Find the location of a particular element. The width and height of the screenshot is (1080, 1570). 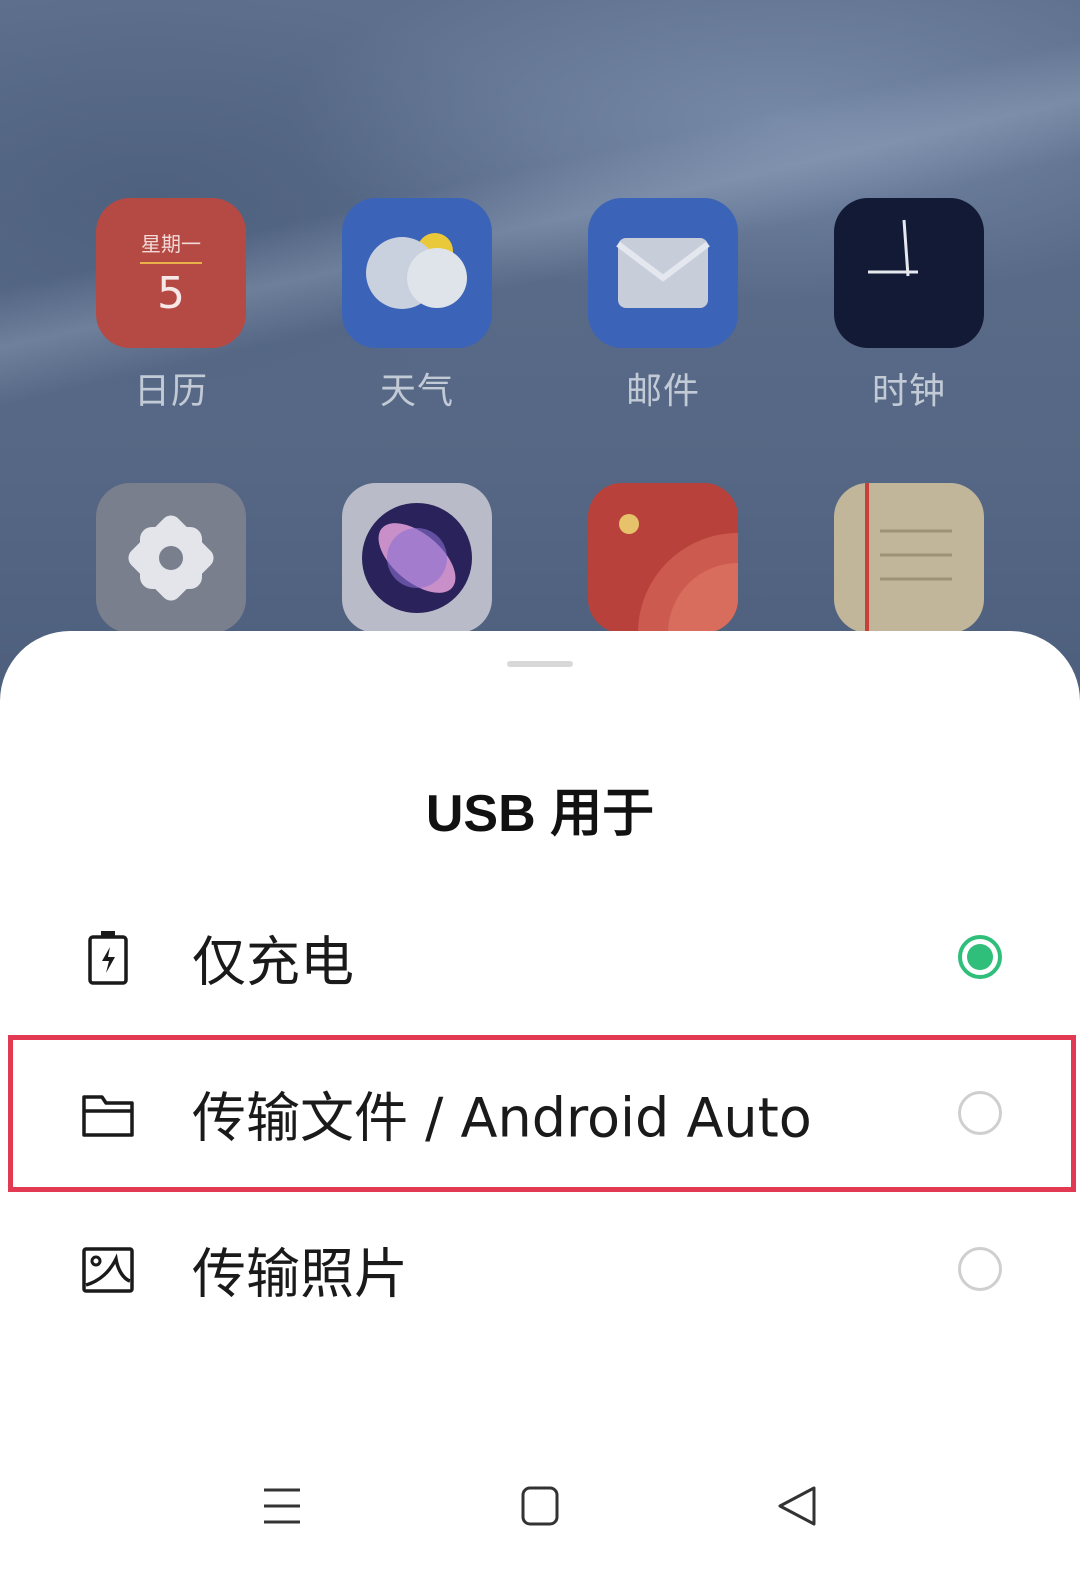

home-icon is located at coordinates (540, 1506).